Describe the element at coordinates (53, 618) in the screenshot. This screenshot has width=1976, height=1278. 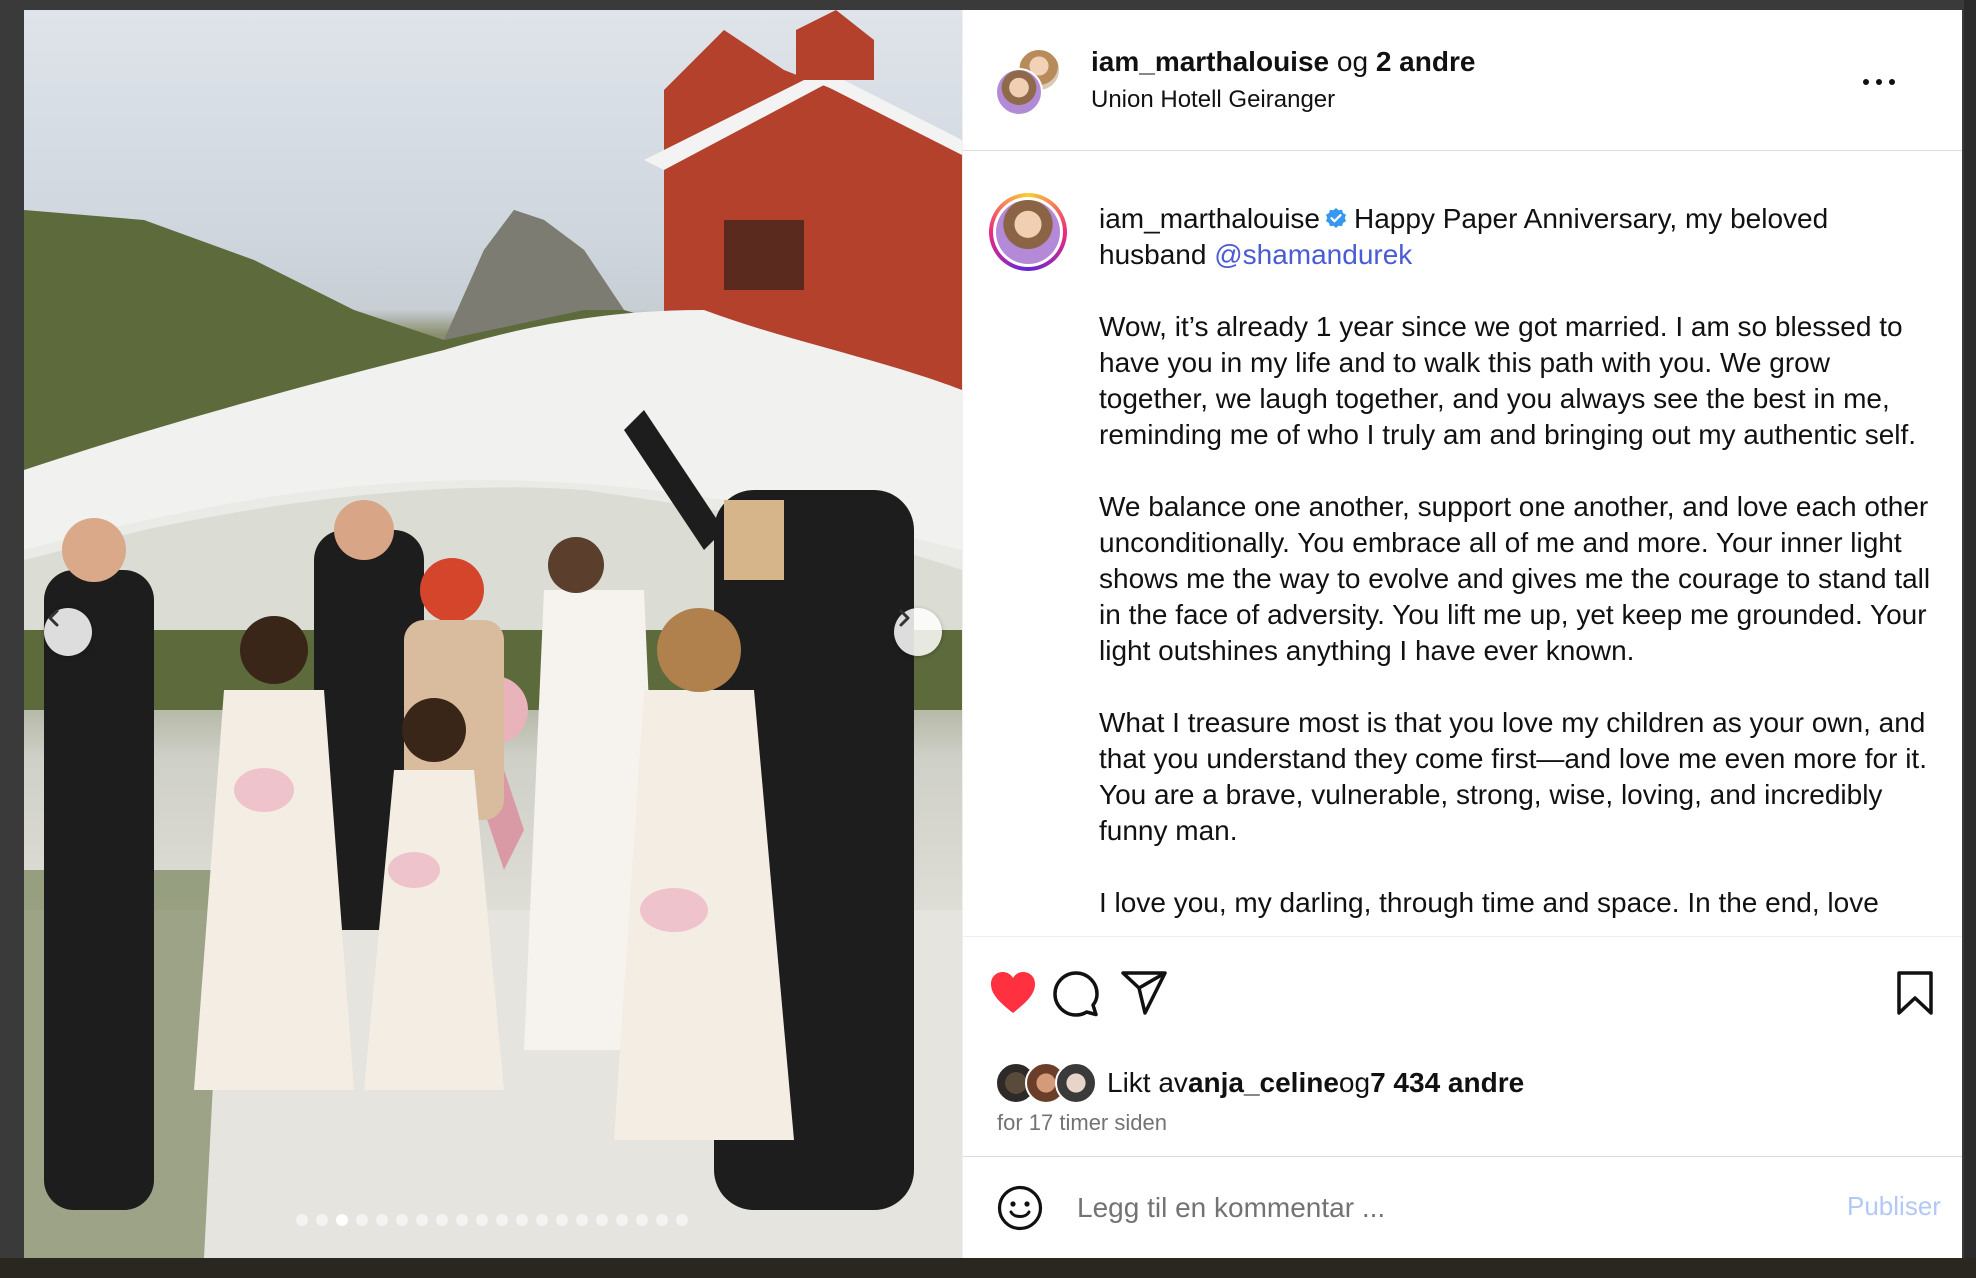
I see `chevron-left-icon` at that location.